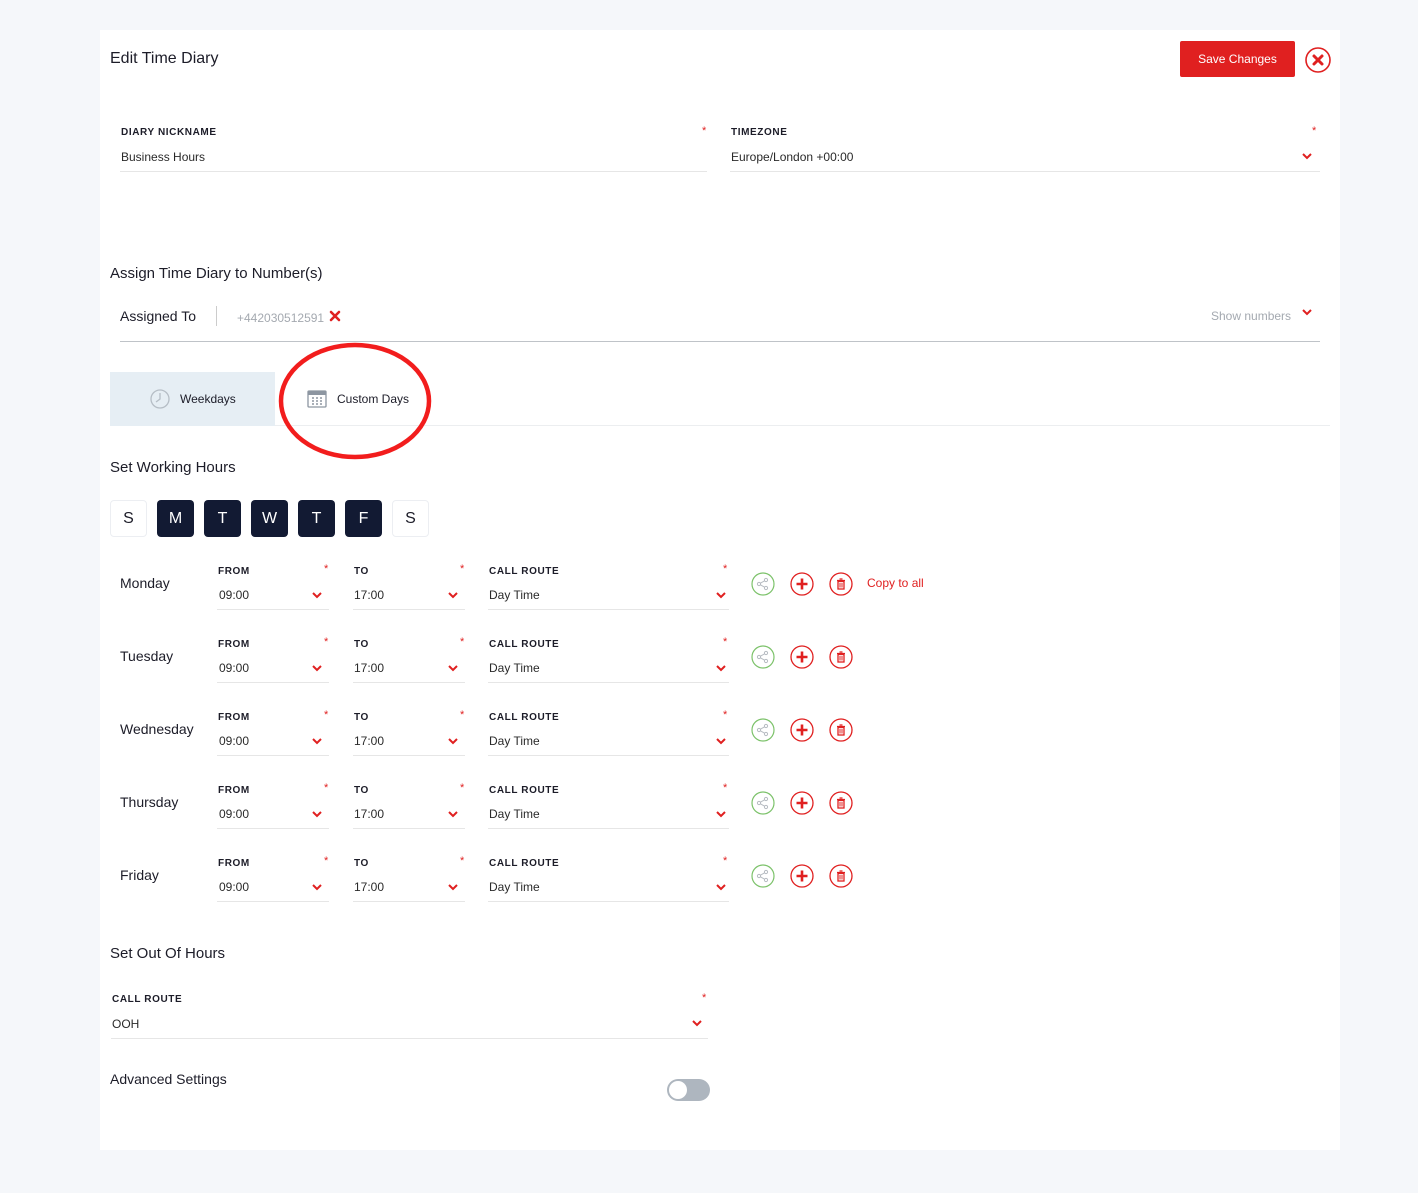  What do you see at coordinates (160, 399) in the screenshot?
I see `clock-icon` at bounding box center [160, 399].